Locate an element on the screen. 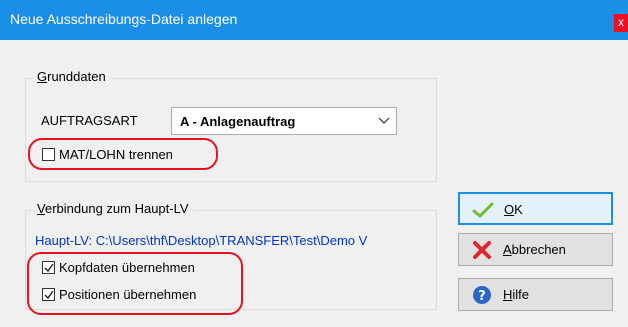 The width and height of the screenshot is (628, 327). grunddaten-legend: Grunddaten is located at coordinates (71, 76).